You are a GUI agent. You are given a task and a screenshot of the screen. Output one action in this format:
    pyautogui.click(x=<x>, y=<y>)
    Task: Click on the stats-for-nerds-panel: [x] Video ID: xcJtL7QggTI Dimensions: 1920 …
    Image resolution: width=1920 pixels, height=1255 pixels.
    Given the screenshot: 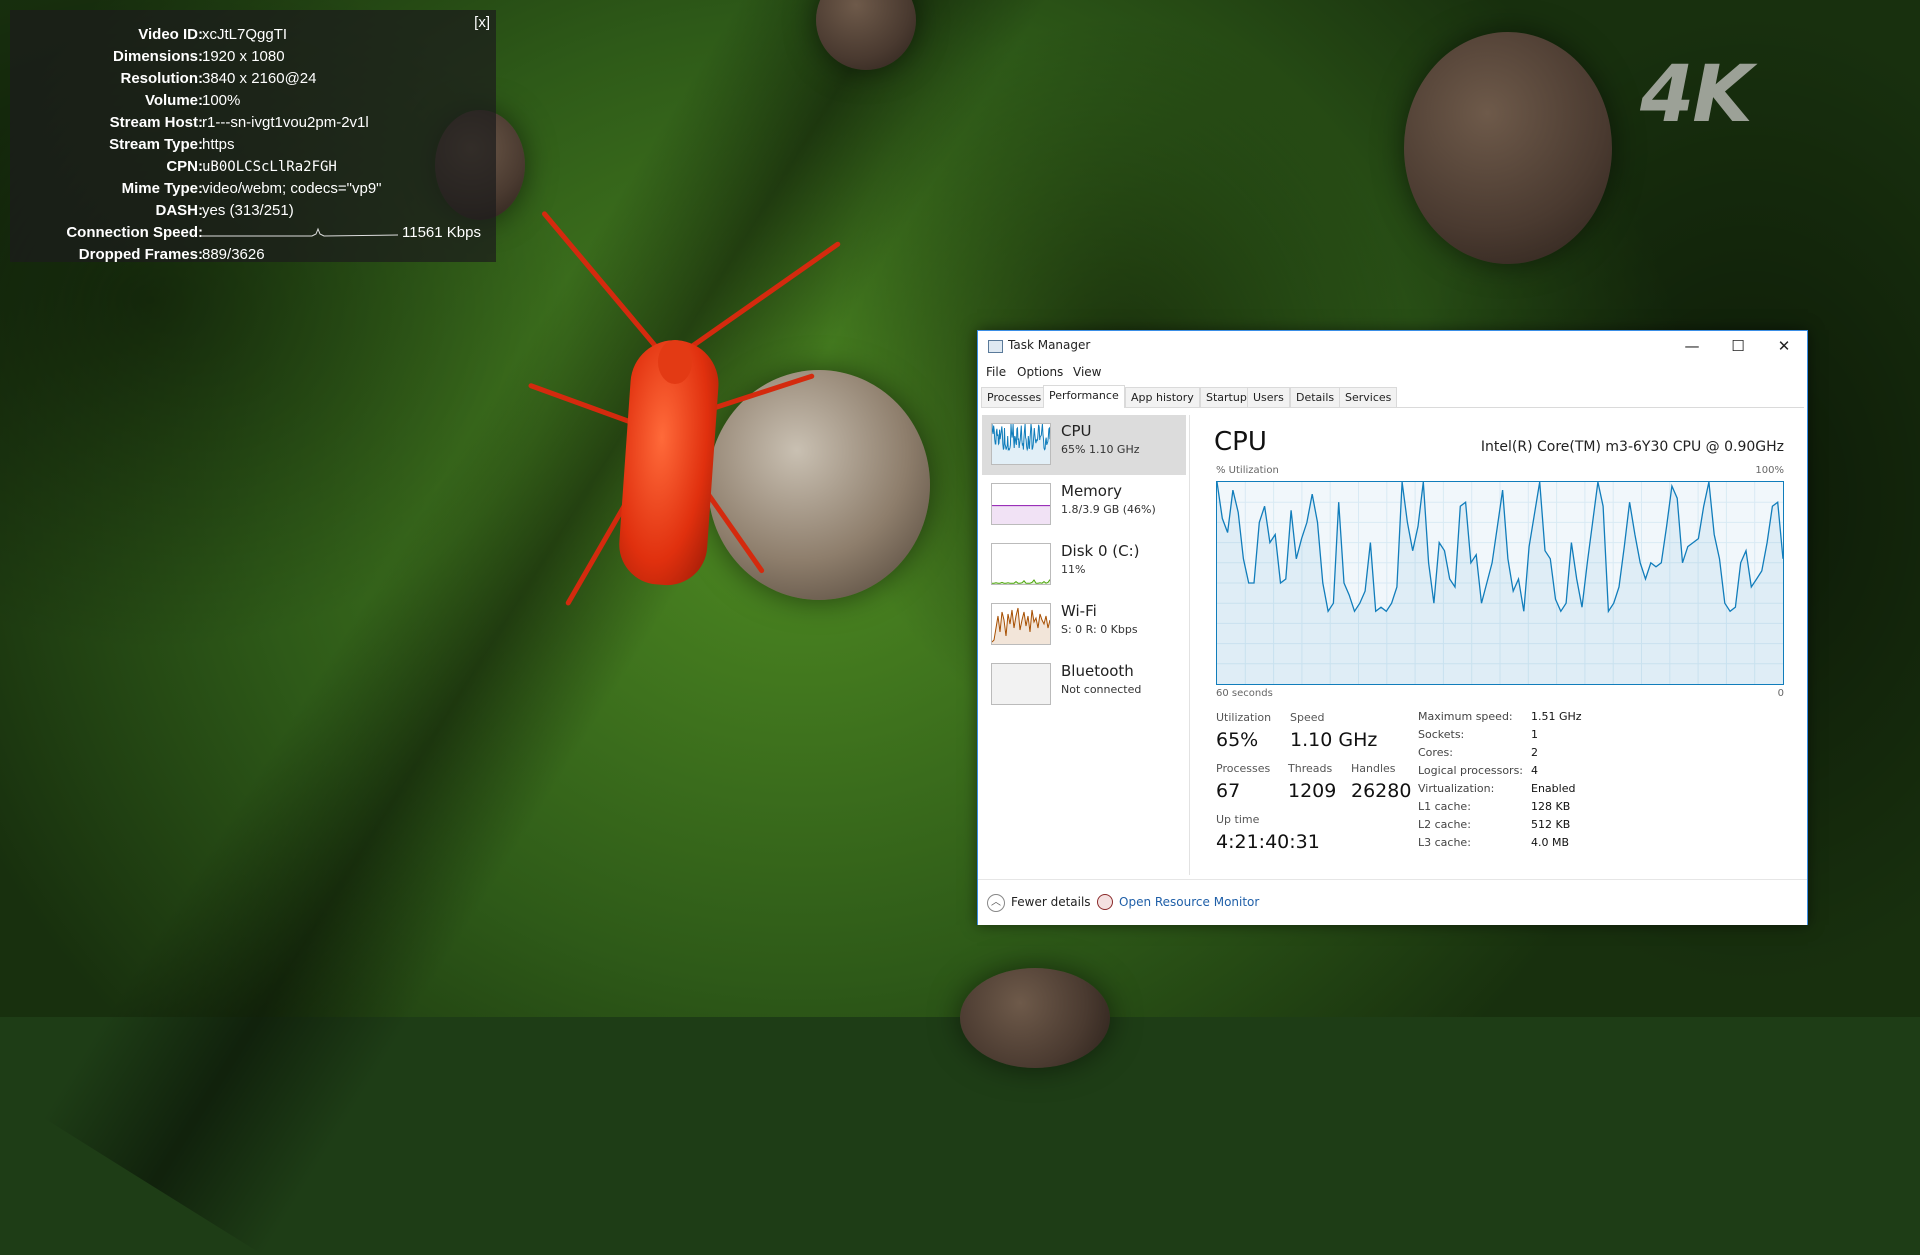 What is the action you would take?
    pyautogui.click(x=253, y=136)
    